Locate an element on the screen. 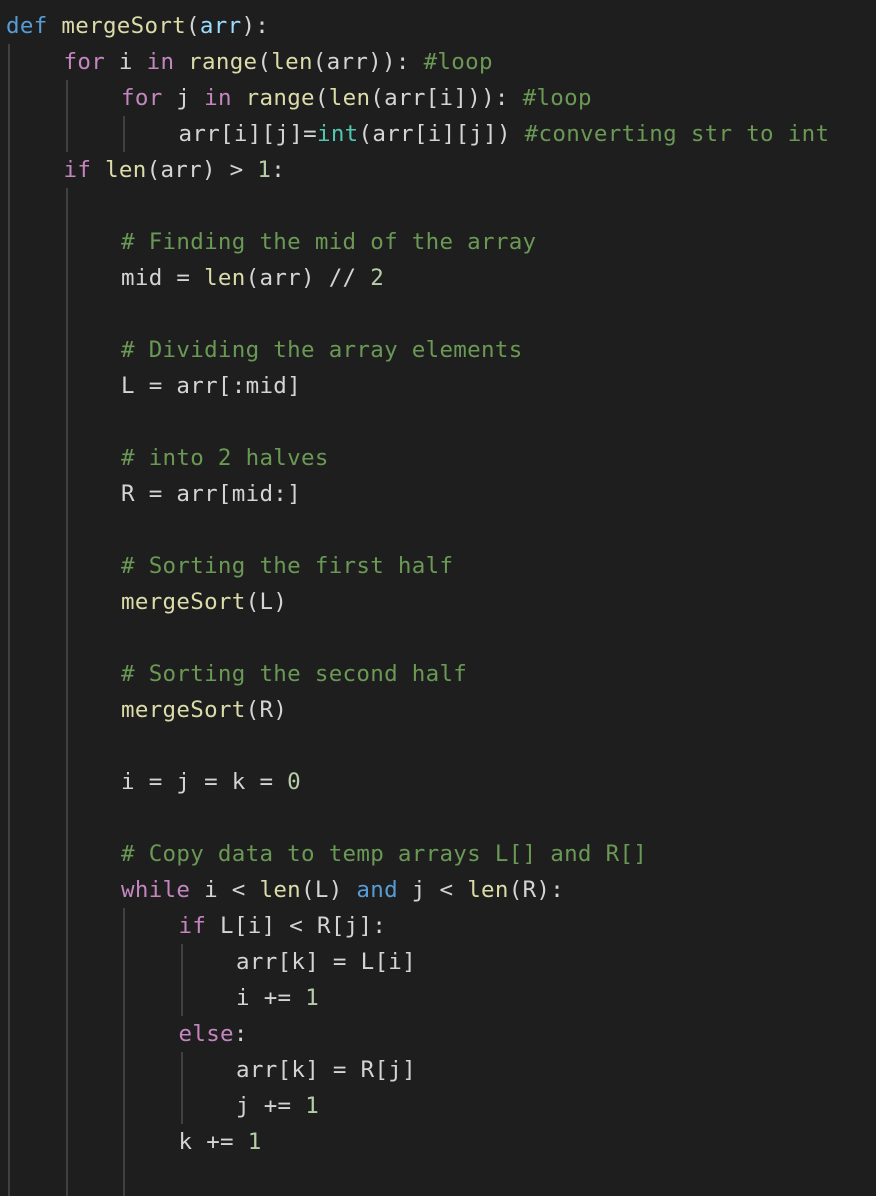  code-line: arr[k] = R[j] is located at coordinates (326, 1070).